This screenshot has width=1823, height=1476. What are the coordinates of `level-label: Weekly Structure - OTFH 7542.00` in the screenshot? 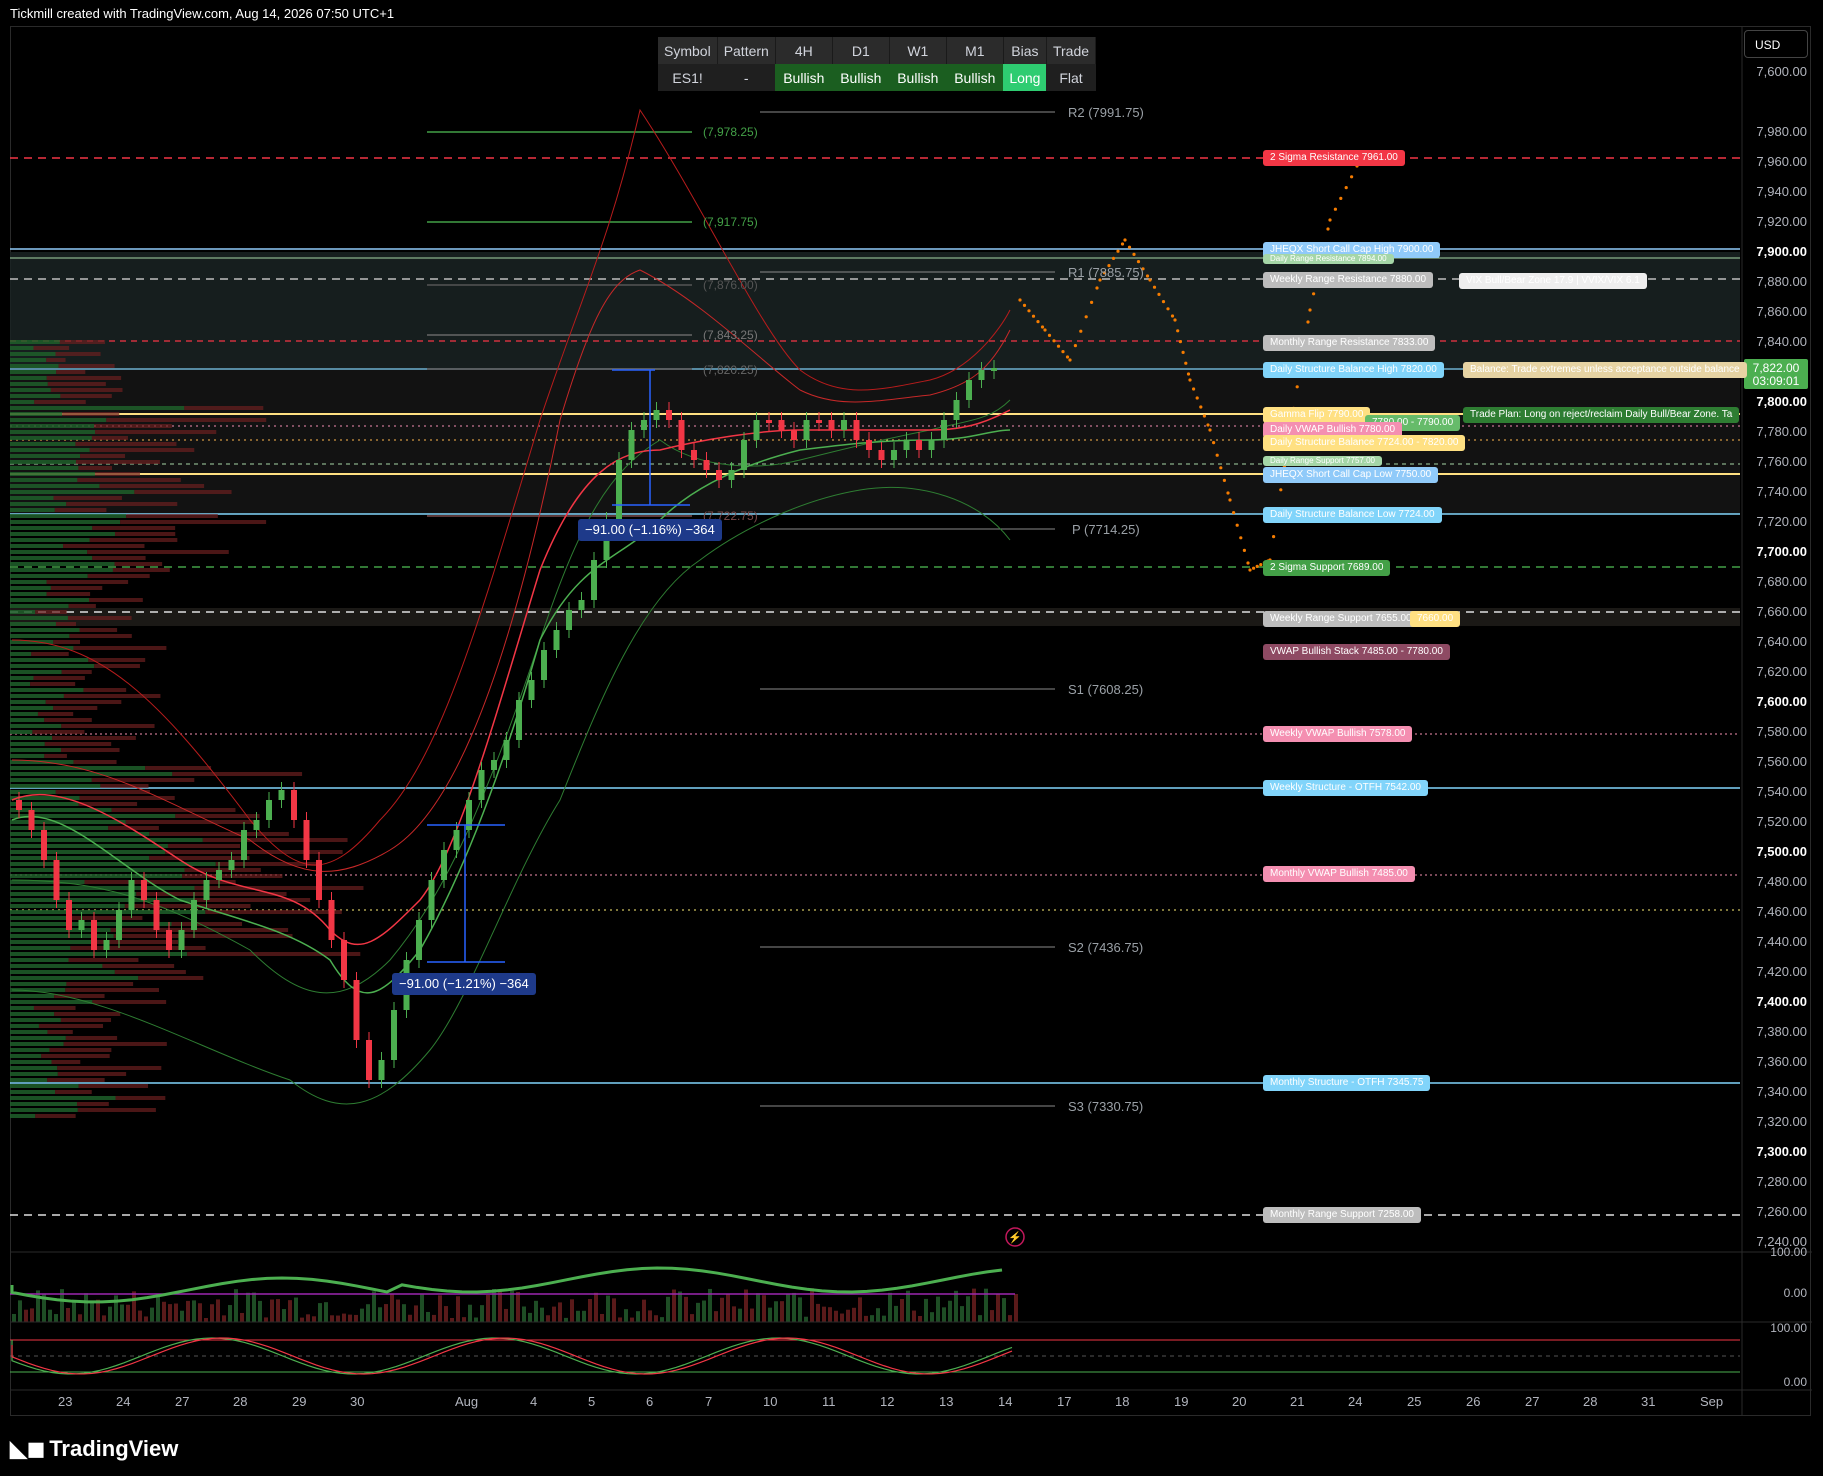 It's located at (1345, 788).